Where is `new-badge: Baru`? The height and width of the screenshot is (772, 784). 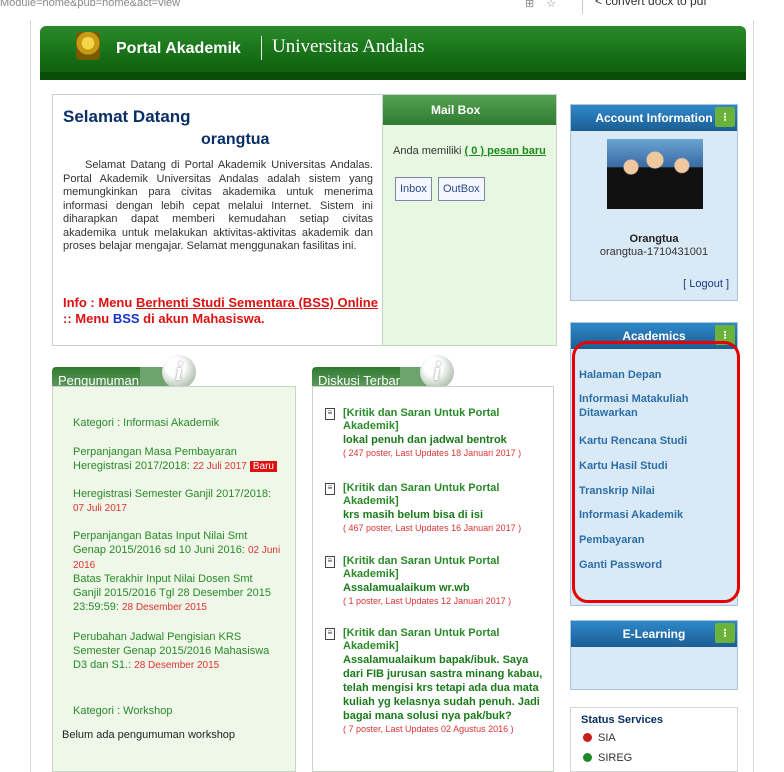 new-badge: Baru is located at coordinates (263, 466).